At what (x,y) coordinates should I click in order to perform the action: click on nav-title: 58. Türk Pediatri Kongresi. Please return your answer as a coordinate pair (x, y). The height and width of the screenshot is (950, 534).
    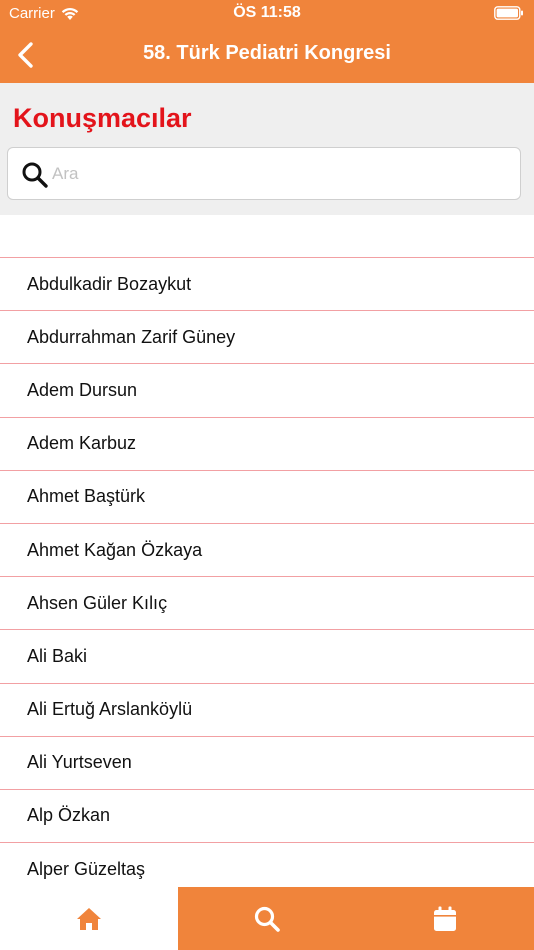
    Looking at the image, I should click on (267, 53).